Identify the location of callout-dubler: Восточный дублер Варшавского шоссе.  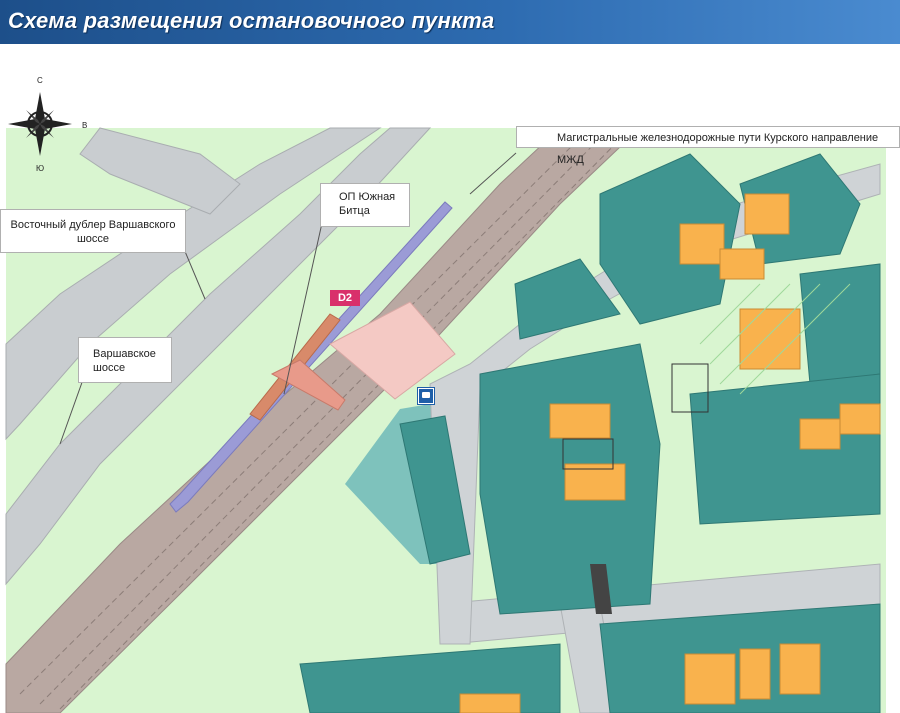
(93, 231).